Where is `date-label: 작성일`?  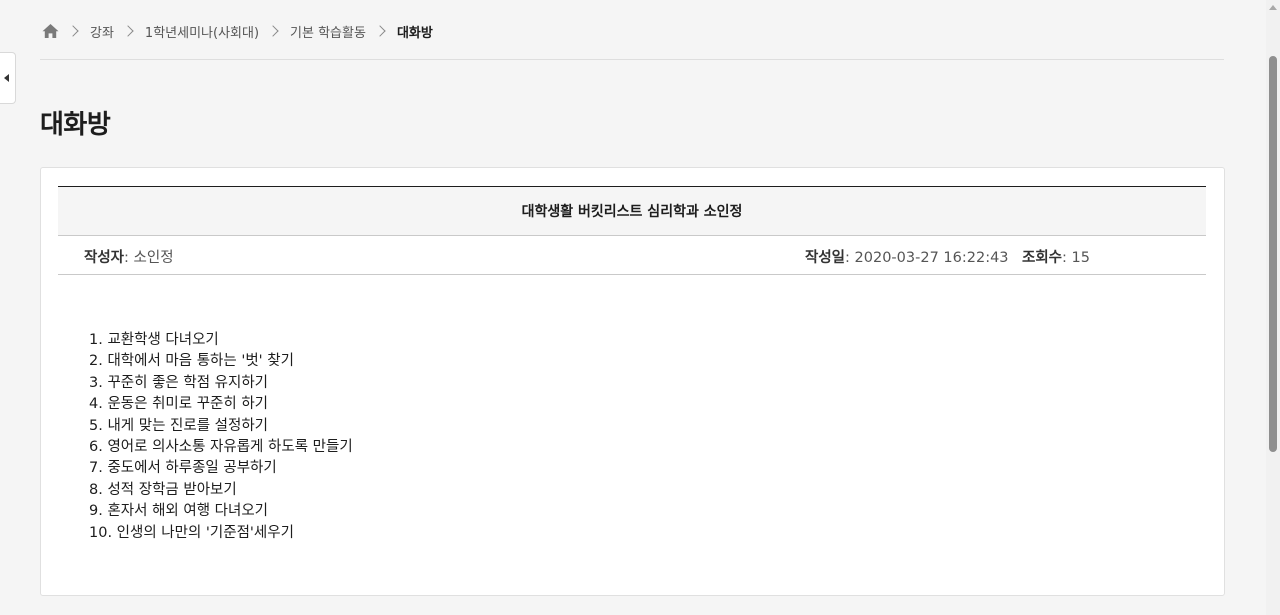
date-label: 작성일 is located at coordinates (825, 258).